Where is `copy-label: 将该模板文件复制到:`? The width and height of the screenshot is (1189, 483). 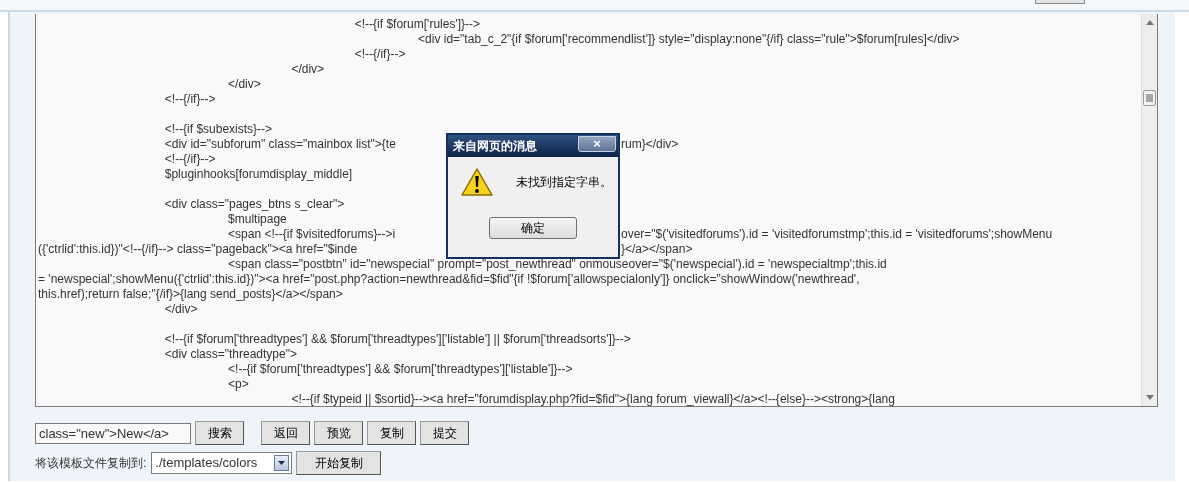
copy-label: 将该模板文件复制到: is located at coordinates (91, 463).